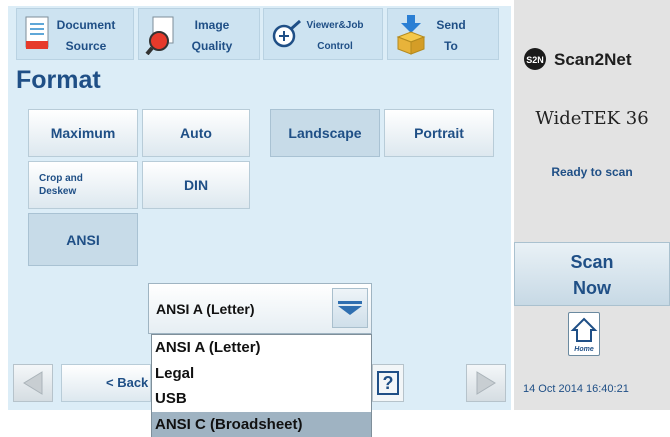  I want to click on home-button: Home, so click(584, 334).